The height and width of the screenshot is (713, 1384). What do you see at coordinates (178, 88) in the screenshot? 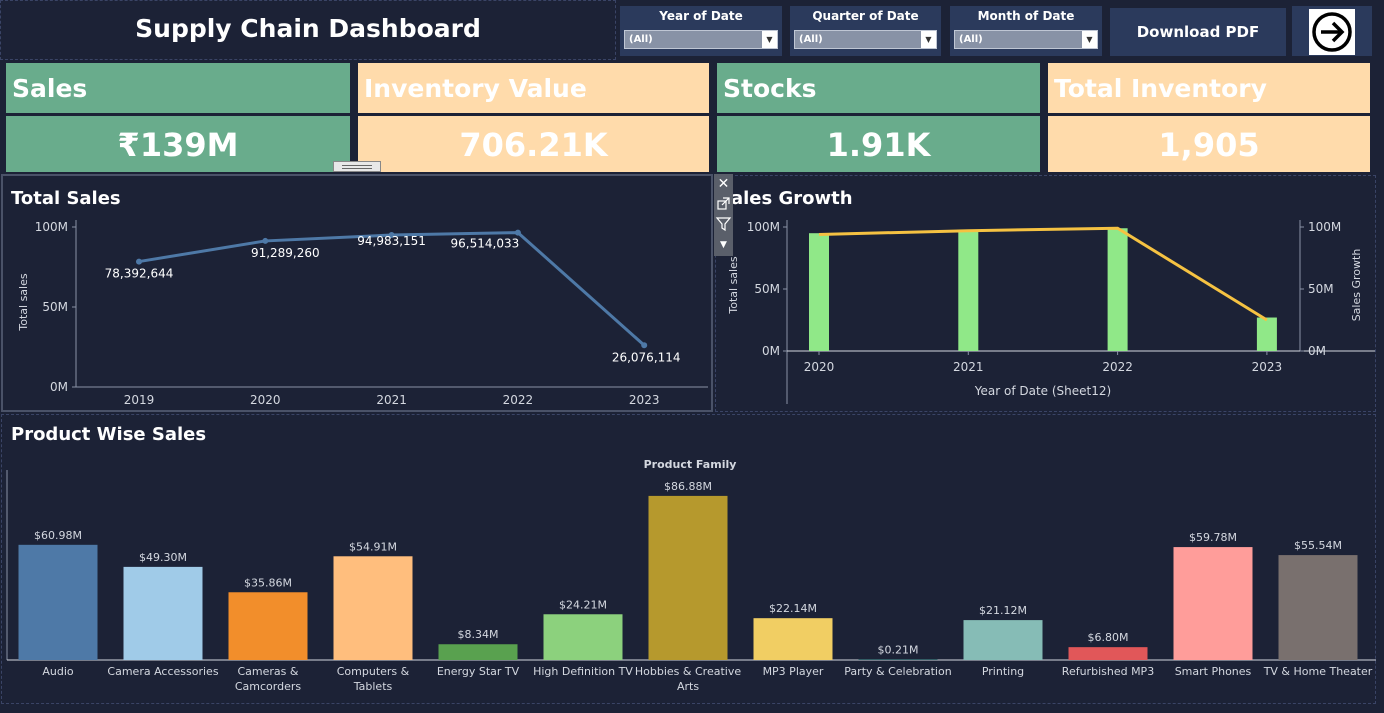
I see `kpi-sales-title: Sales` at bounding box center [178, 88].